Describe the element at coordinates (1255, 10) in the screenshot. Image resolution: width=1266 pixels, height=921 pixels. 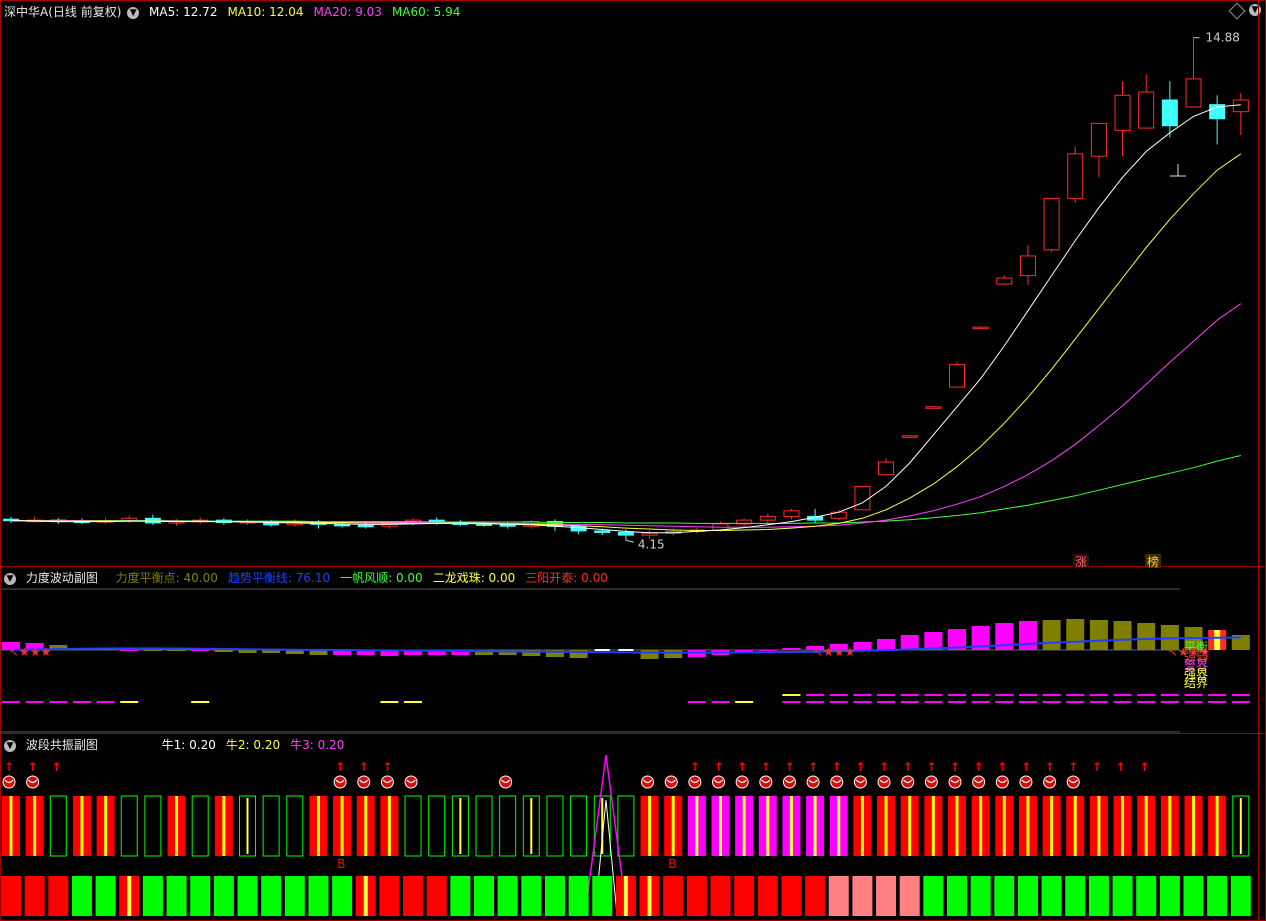
I see `panel-menu-icon: ▼` at that location.